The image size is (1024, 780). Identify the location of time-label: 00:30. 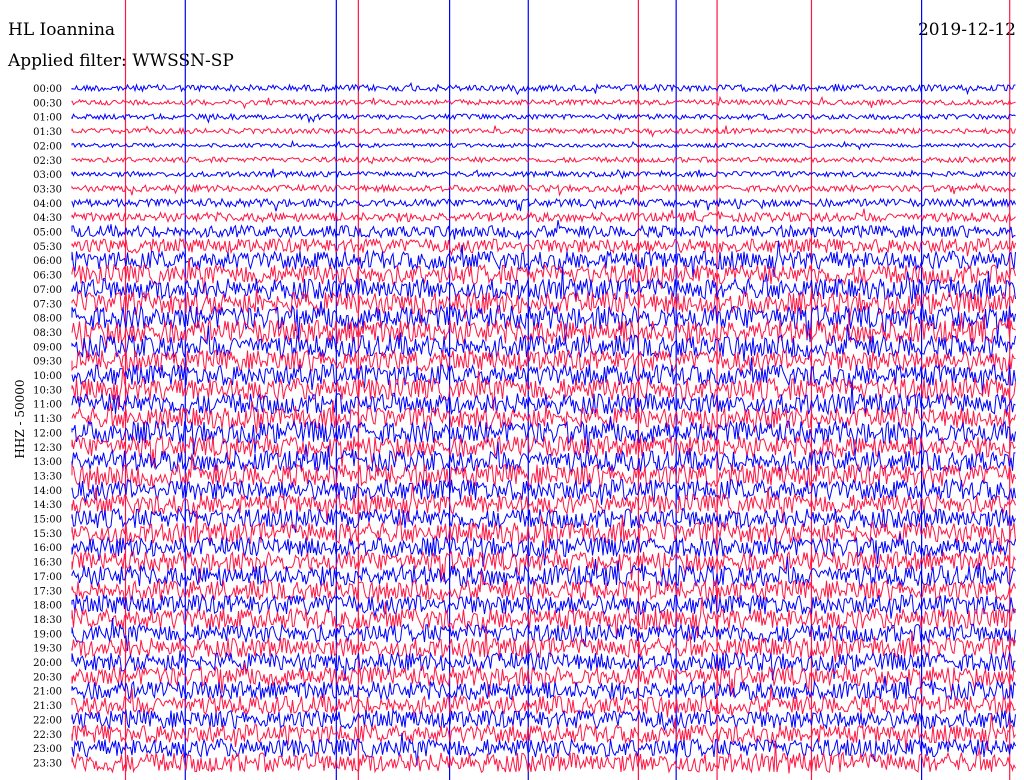
(47, 103).